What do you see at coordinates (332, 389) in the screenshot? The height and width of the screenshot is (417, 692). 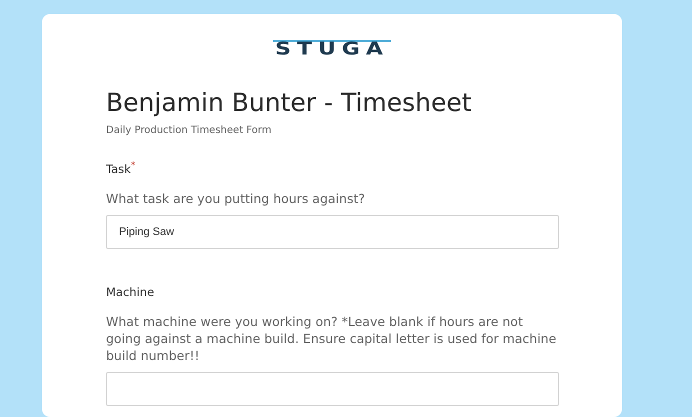 I see `input-field` at bounding box center [332, 389].